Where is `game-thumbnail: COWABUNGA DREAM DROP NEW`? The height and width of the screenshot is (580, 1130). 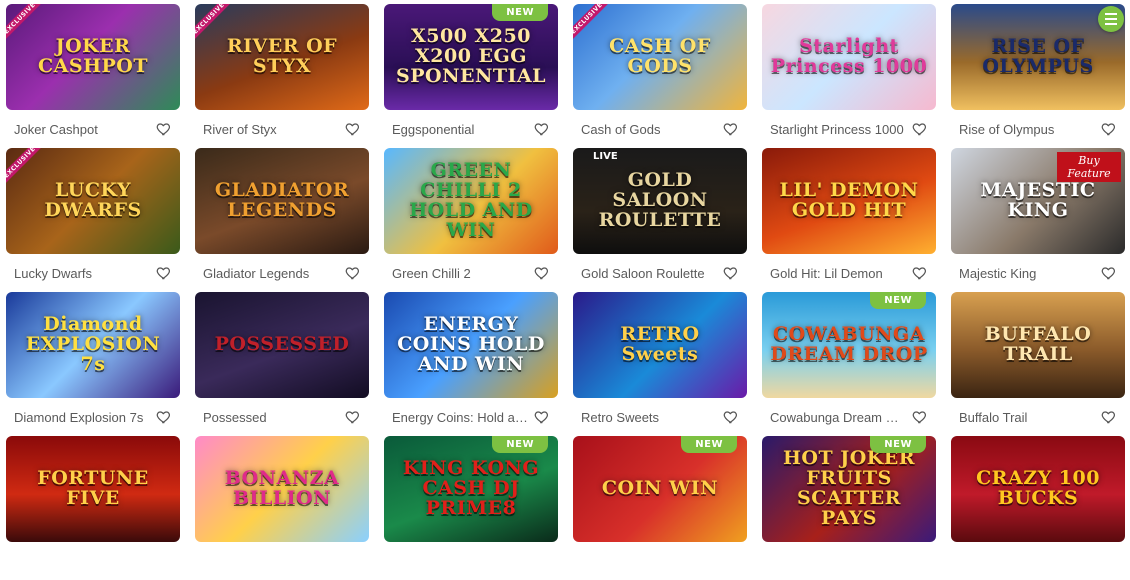
game-thumbnail: COWABUNGA DREAM DROP NEW is located at coordinates (849, 345).